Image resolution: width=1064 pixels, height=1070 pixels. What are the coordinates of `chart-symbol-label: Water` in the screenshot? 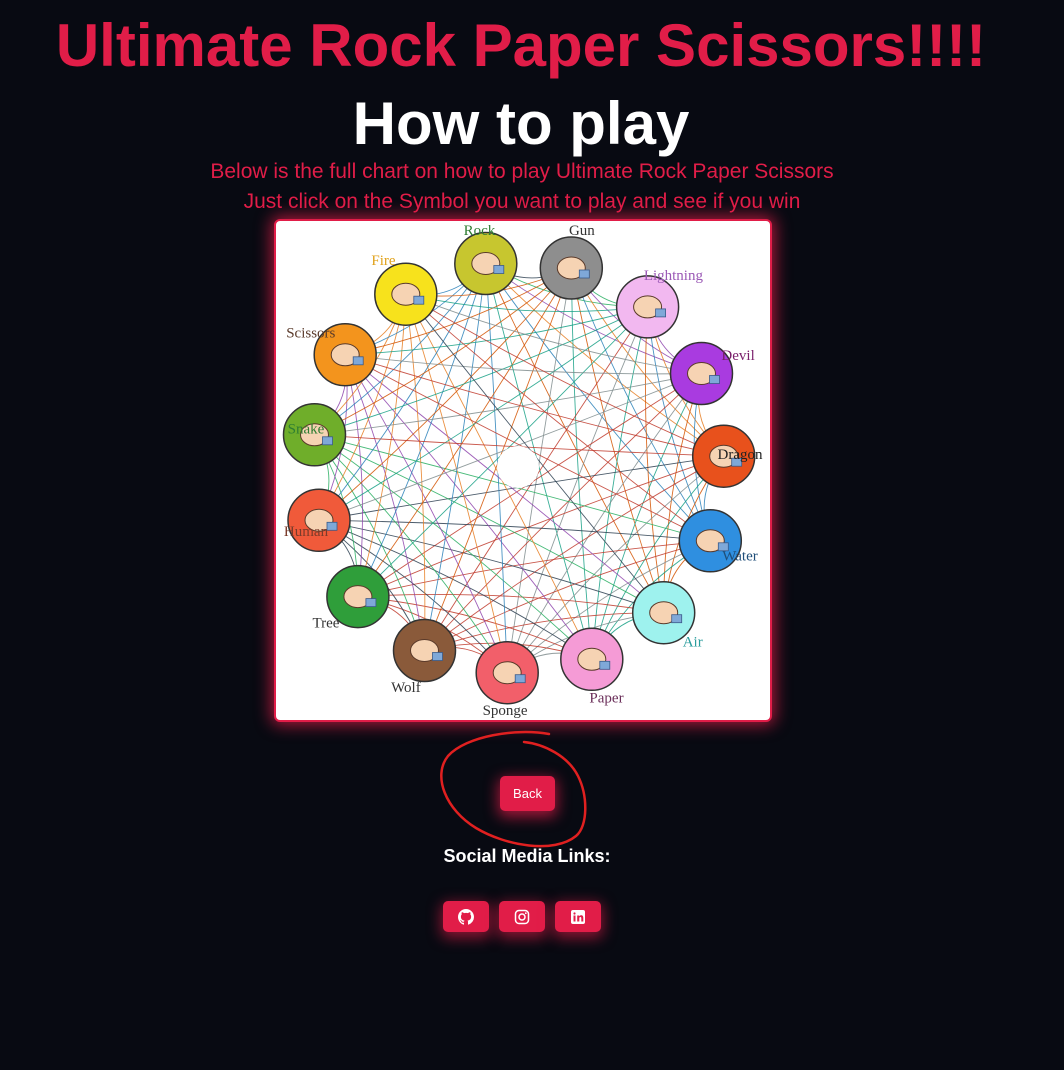 It's located at (739, 557).